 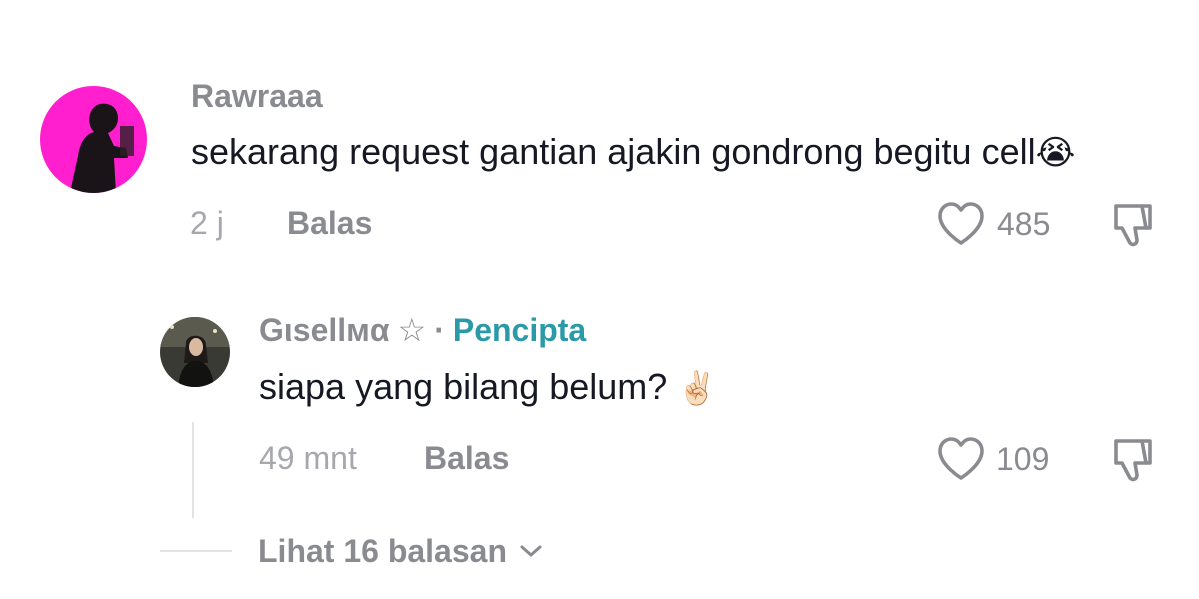 I want to click on commenter-avatar, so click(x=93, y=139).